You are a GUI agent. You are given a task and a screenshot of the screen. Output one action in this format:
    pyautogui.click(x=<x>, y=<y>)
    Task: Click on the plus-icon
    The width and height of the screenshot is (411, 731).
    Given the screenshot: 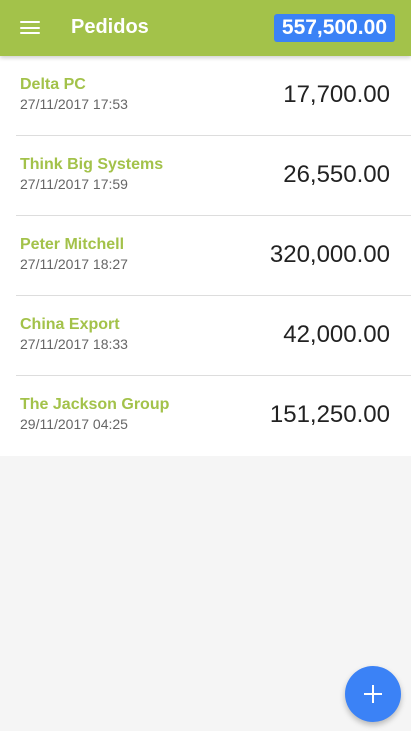 What is the action you would take?
    pyautogui.click(x=373, y=694)
    